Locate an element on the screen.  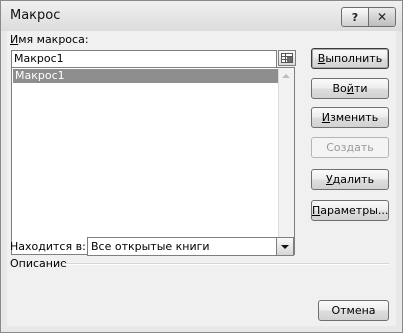
range-select-icon is located at coordinates (287, 58).